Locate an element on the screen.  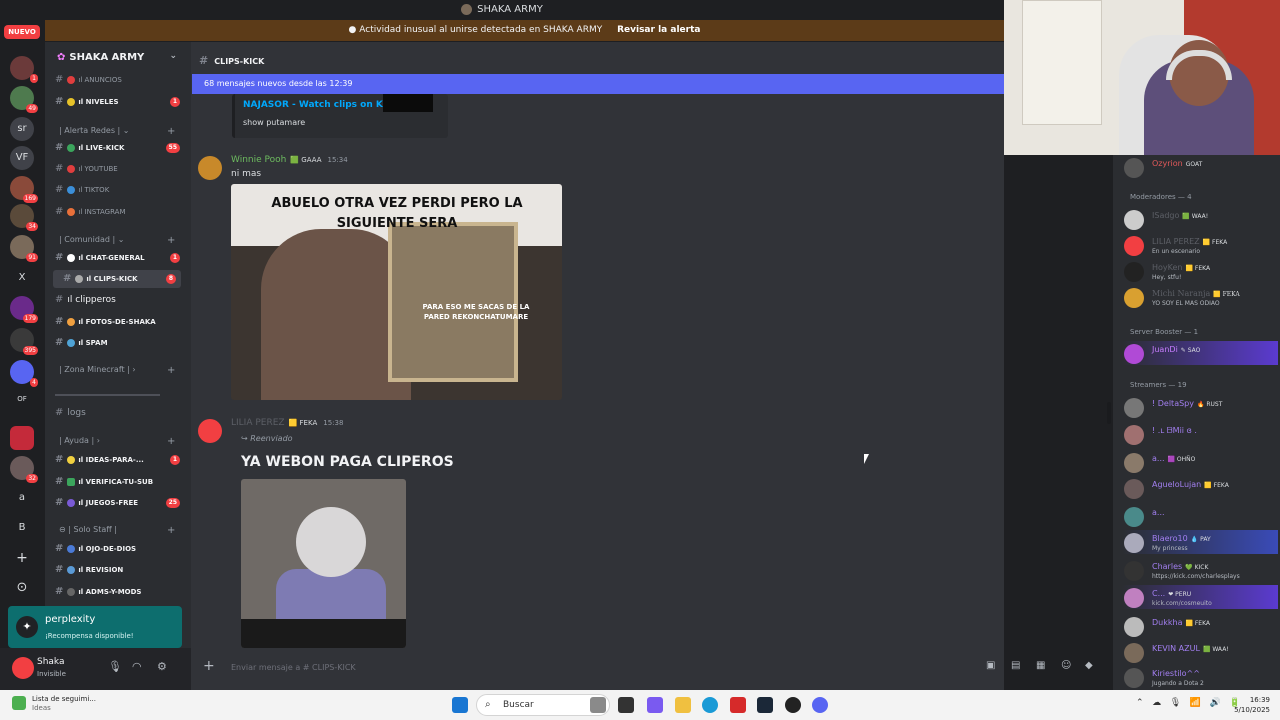
member-item: LILIA PEREZ 🟨 FEKA En un escenario is located at coordinates (1200, 245).